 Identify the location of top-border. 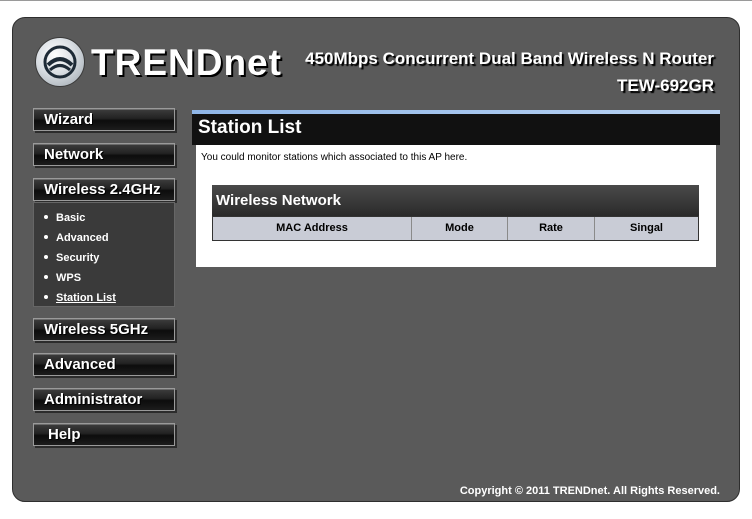
(376, 0).